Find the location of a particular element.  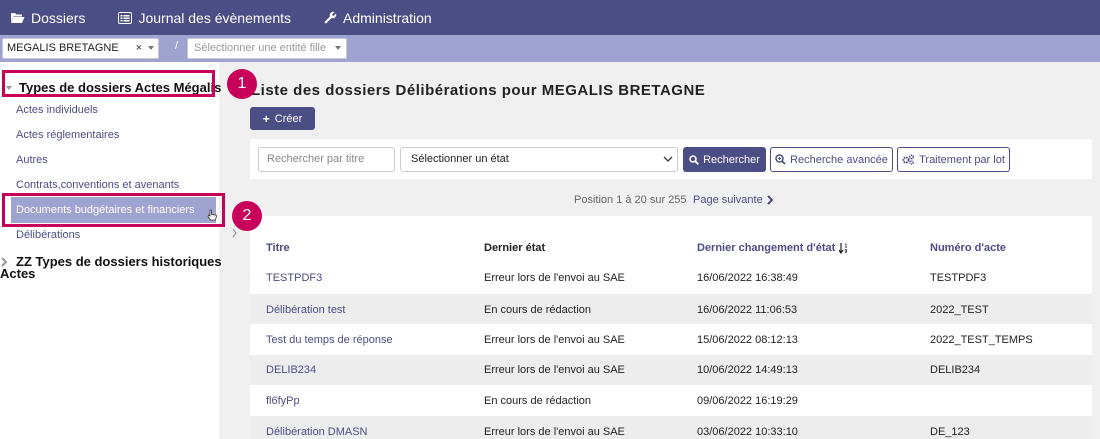

batch-processing-label: Traitement par lot is located at coordinates (962, 159).